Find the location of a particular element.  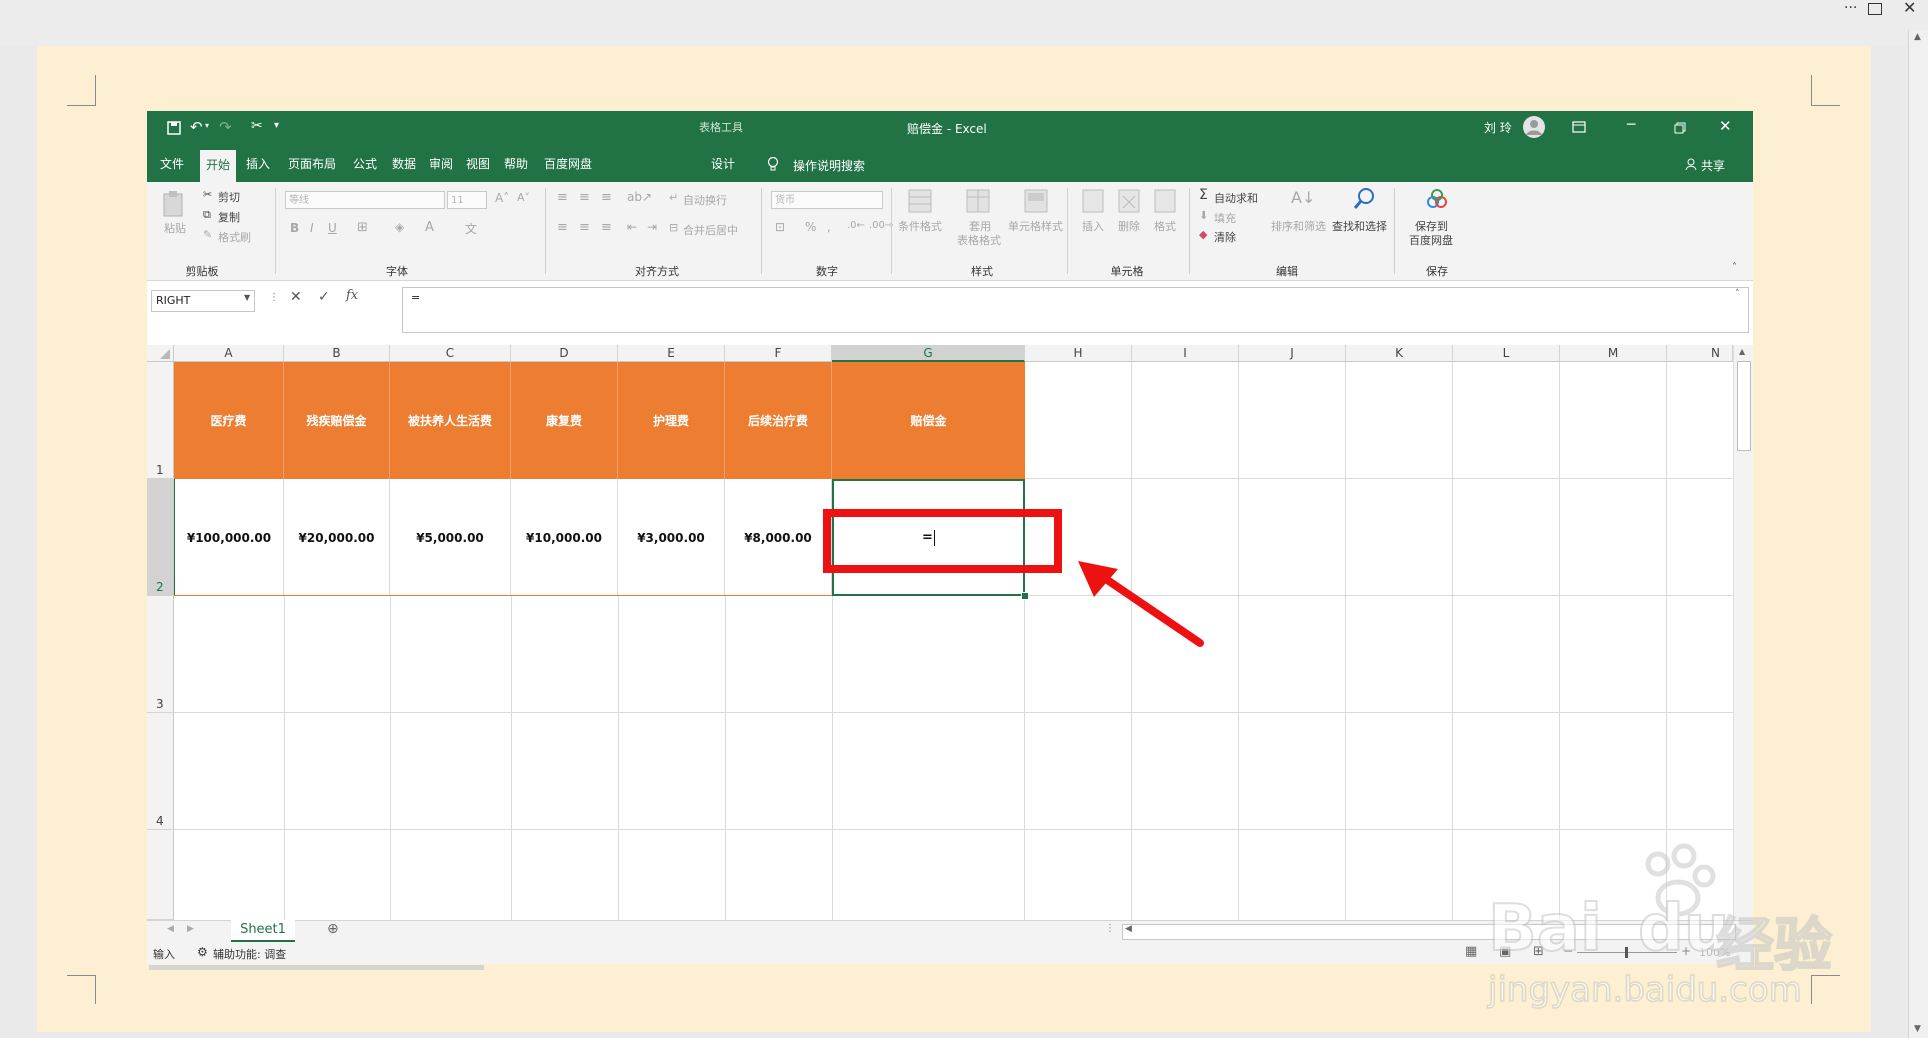

row-header: 4 is located at coordinates (160, 771).